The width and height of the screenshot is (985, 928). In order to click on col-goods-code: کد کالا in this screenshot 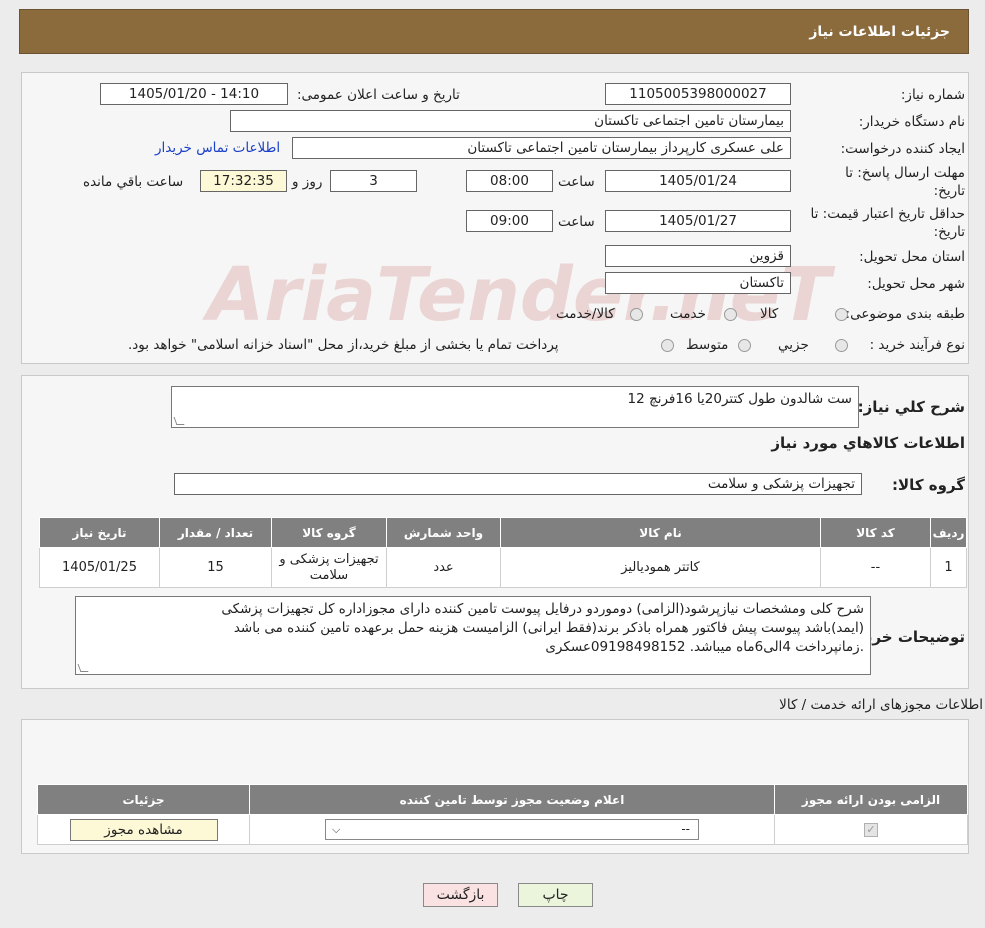, I will do `click(875, 532)`.